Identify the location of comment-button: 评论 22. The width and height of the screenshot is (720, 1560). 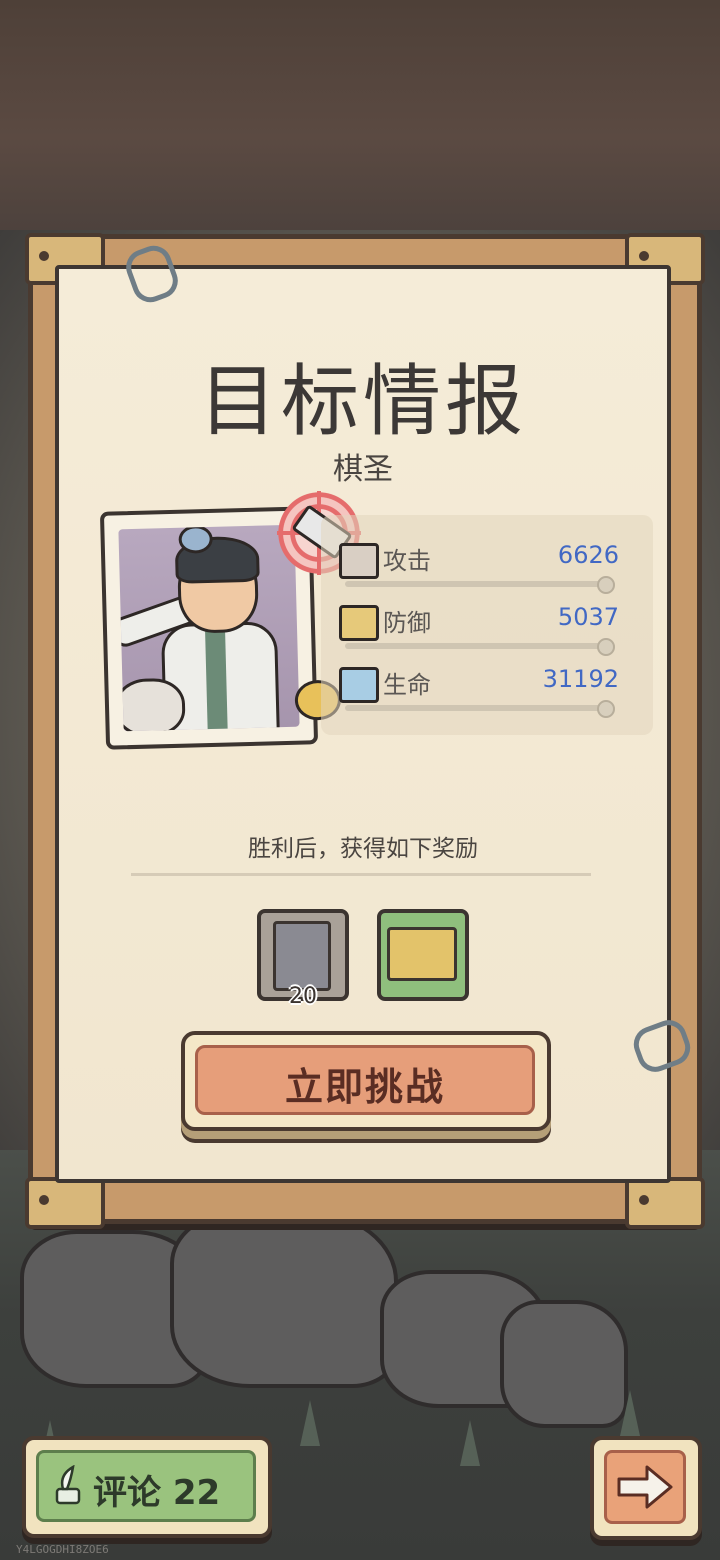
(147, 1487).